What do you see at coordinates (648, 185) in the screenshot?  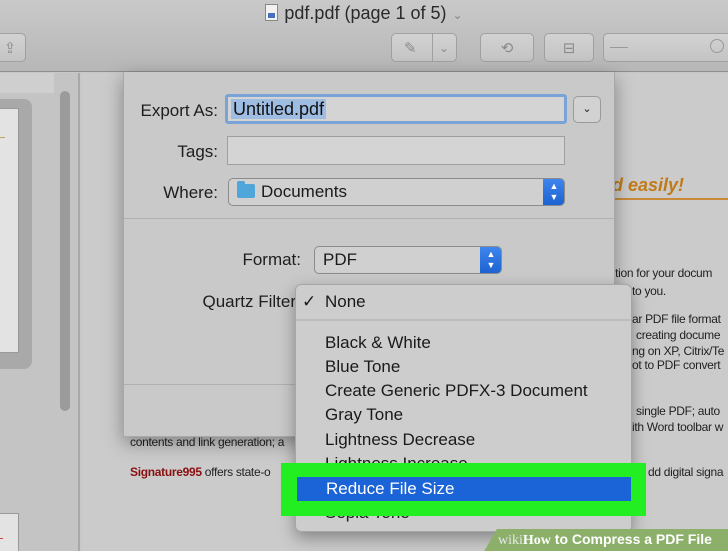 I see `document-heading: d easily!` at bounding box center [648, 185].